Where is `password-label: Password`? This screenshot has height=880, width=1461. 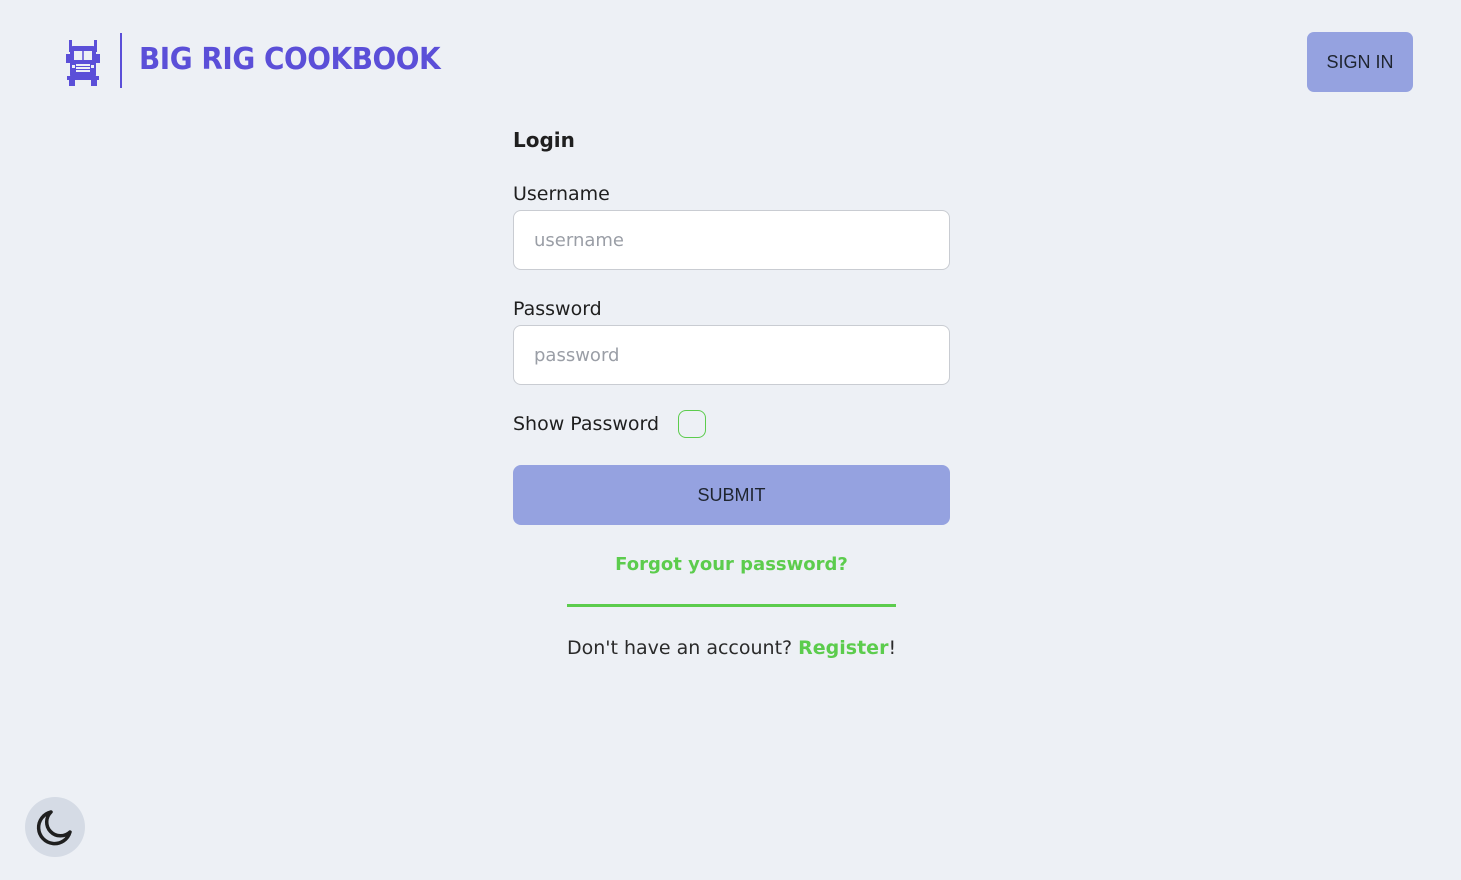
password-label: Password is located at coordinates (557, 309).